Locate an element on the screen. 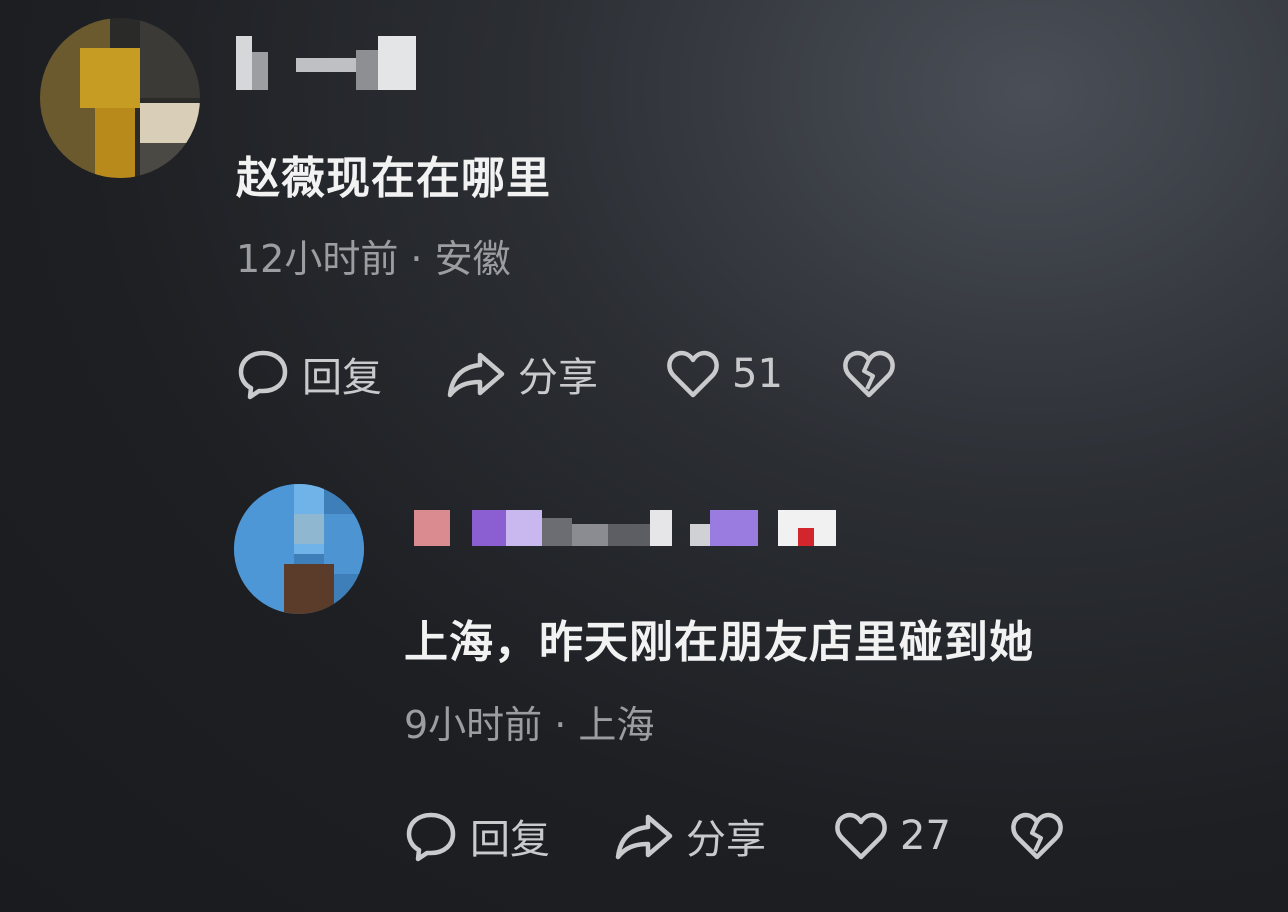 Image resolution: width=1288 pixels, height=912 pixels. comment-meta: 12小时前 · 安徽 is located at coordinates (373, 259).